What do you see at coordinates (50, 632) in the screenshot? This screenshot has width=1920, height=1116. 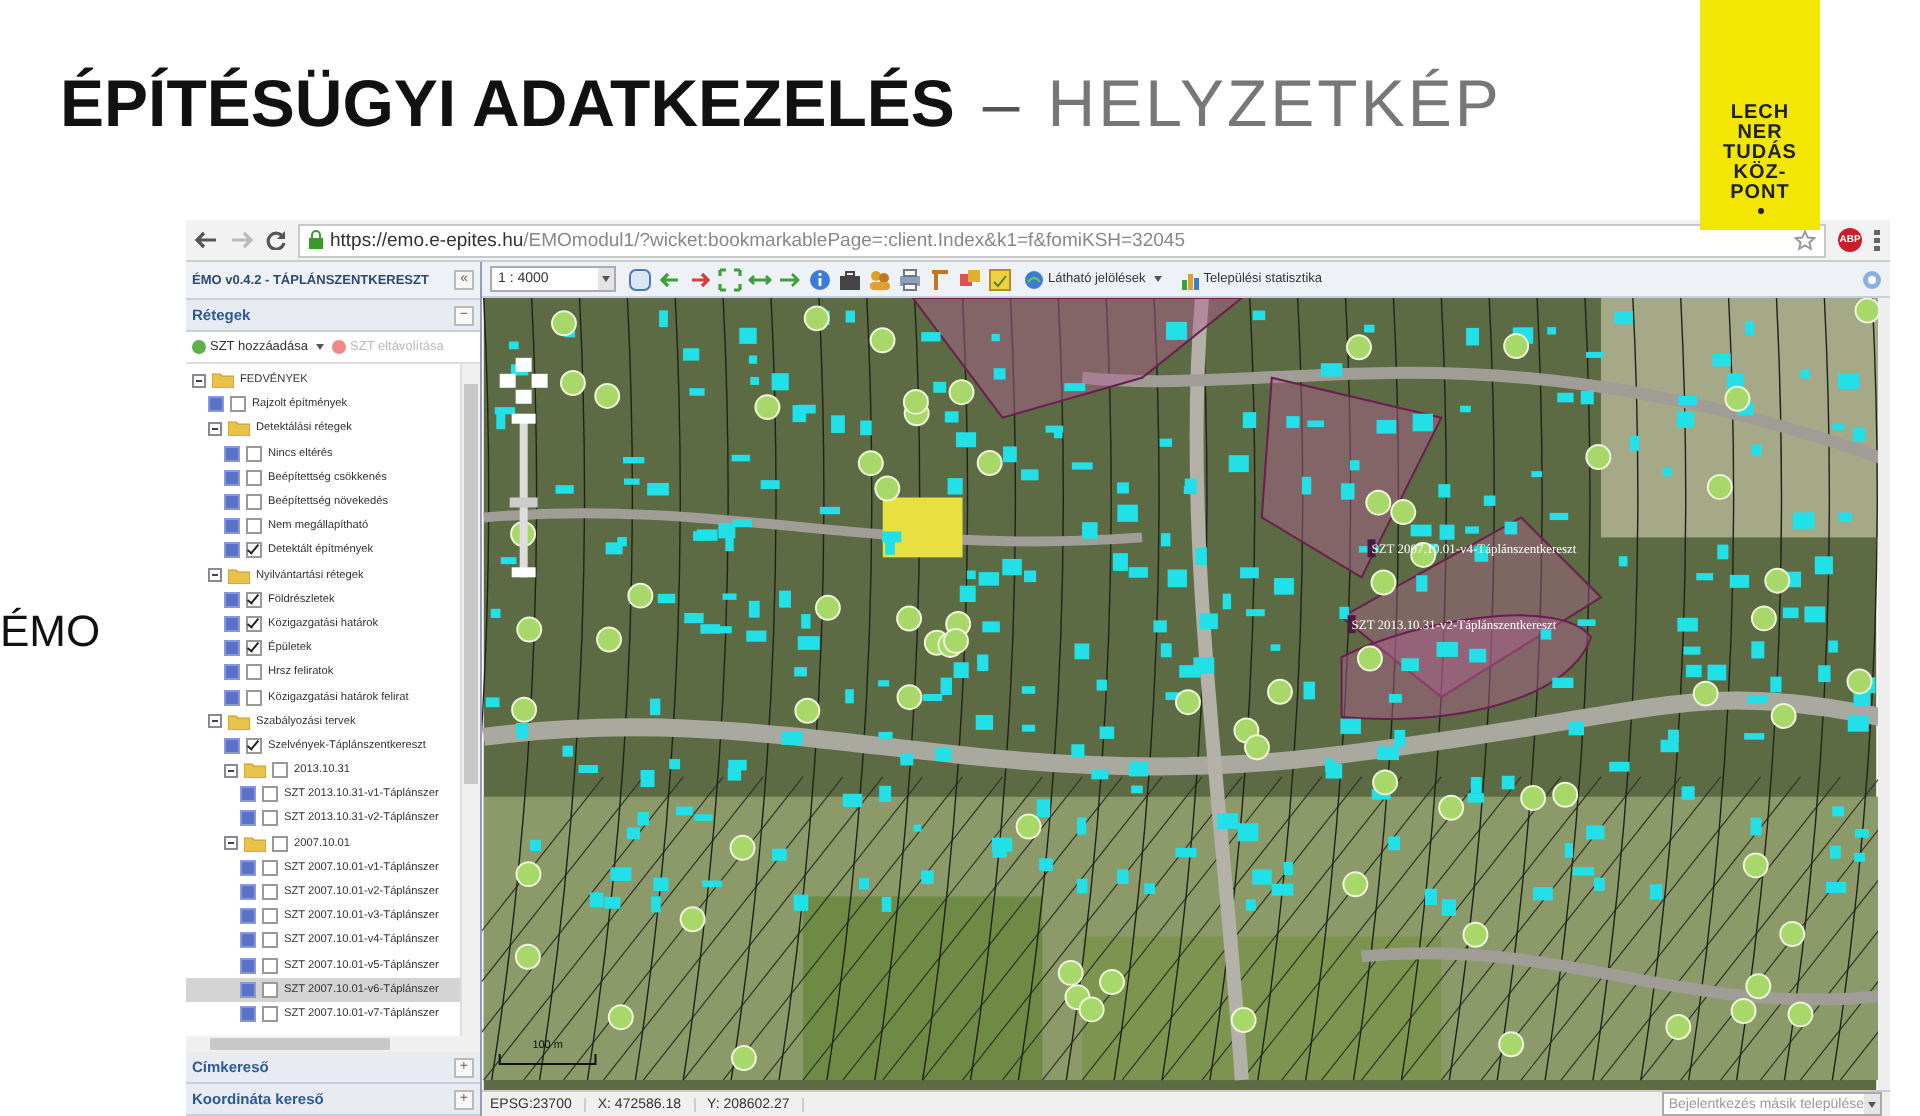 I see `side-label: ÉMO` at bounding box center [50, 632].